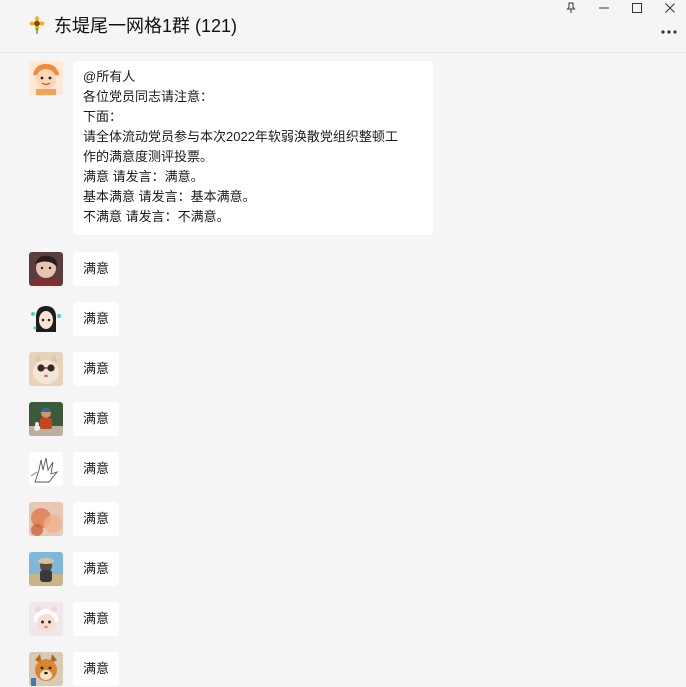  What do you see at coordinates (46, 78) in the screenshot?
I see `cartoon-avatar` at bounding box center [46, 78].